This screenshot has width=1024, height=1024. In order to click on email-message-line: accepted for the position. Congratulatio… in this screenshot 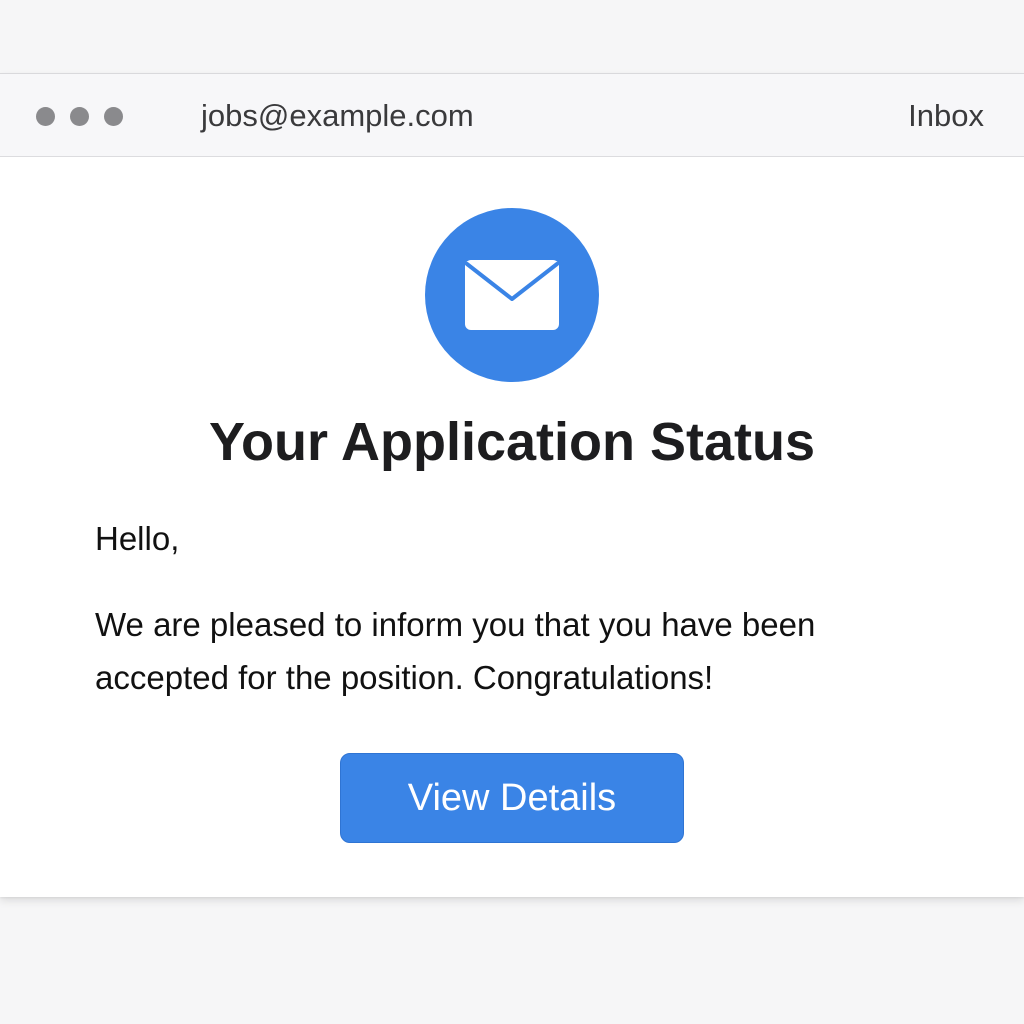, I will do `click(404, 677)`.